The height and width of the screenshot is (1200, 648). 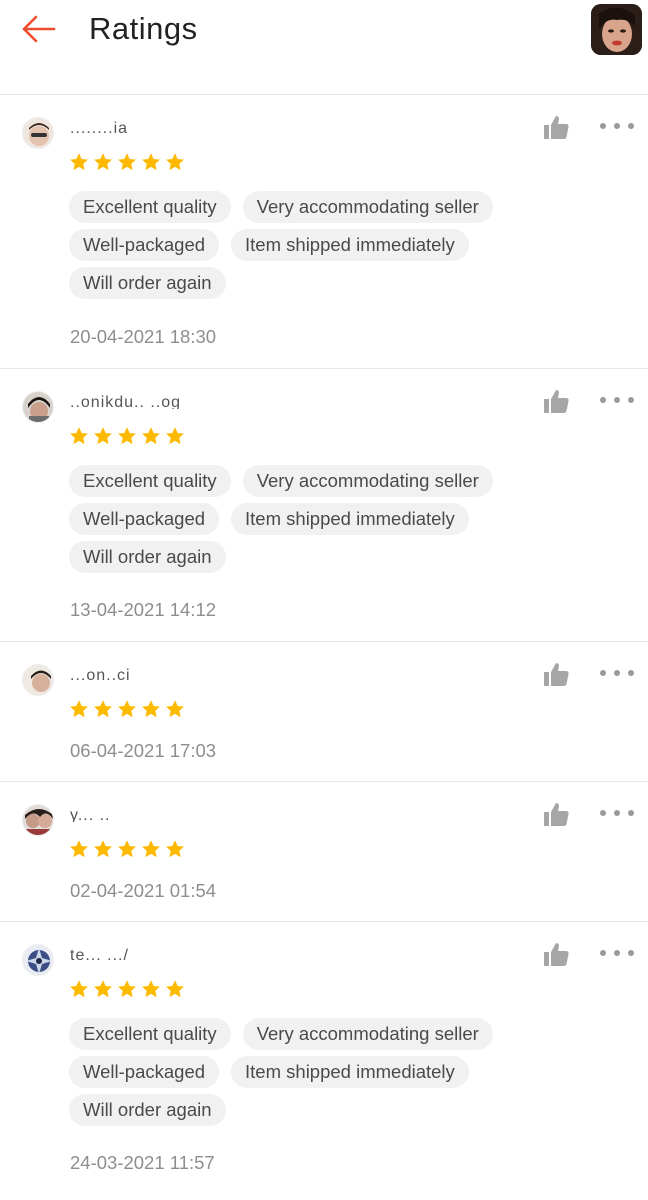 I want to click on reviewer-name: ..onikdu.. ..og, so click(x=126, y=402).